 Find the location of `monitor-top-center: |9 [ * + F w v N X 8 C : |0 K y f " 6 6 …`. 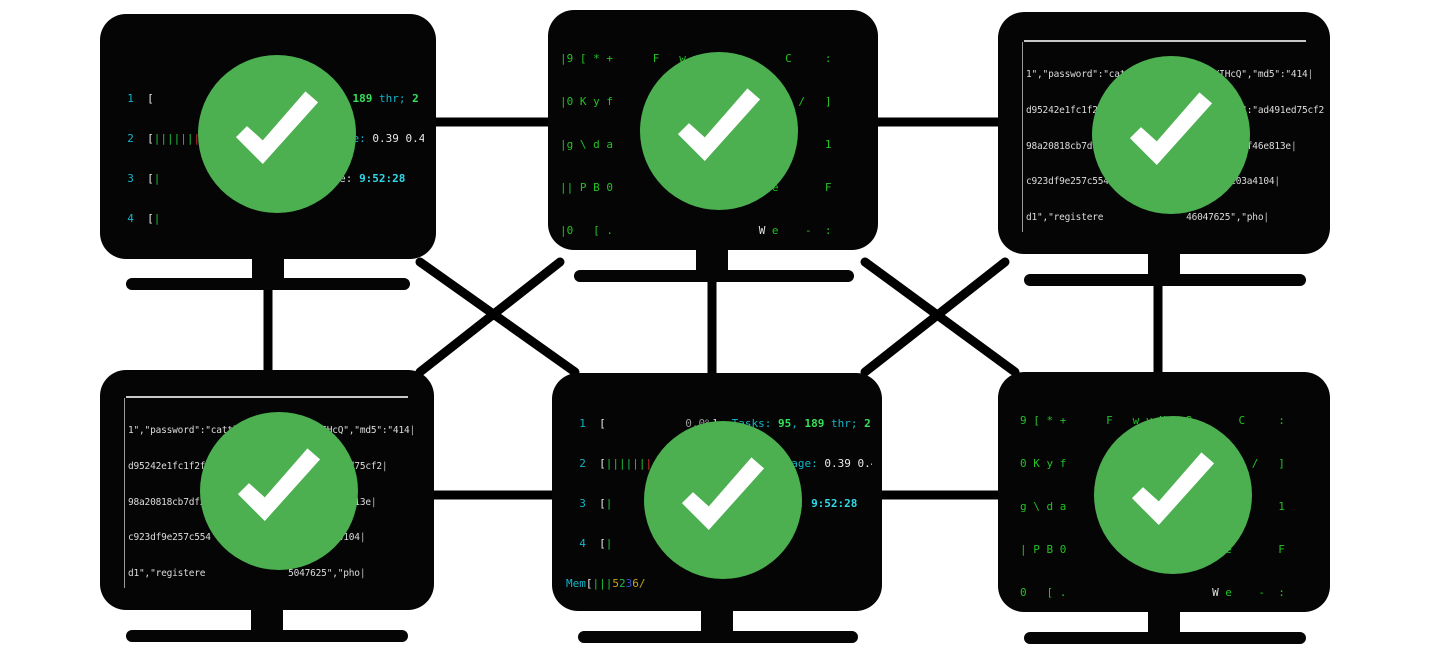

monitor-top-center: |9 [ * + F w v N X 8 C : |0 K y f " 6 6 … is located at coordinates (713, 146).